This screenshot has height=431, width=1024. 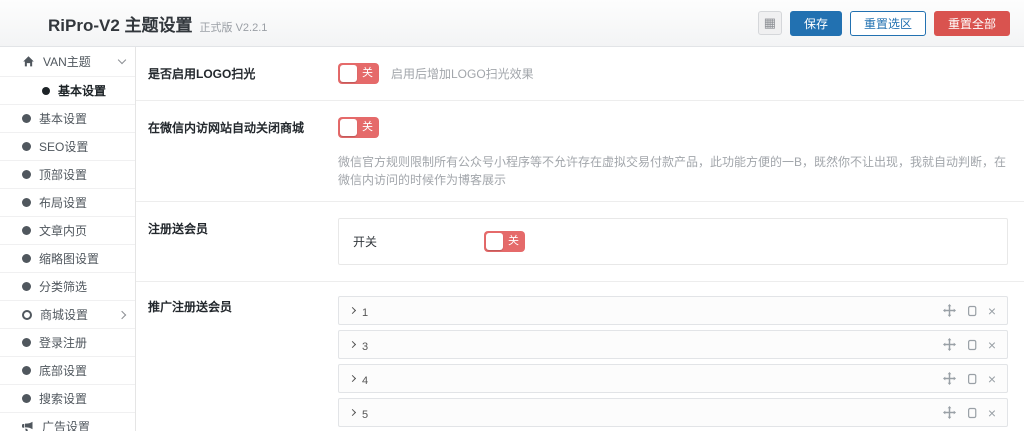 I want to click on home-icon, so click(x=28, y=61).